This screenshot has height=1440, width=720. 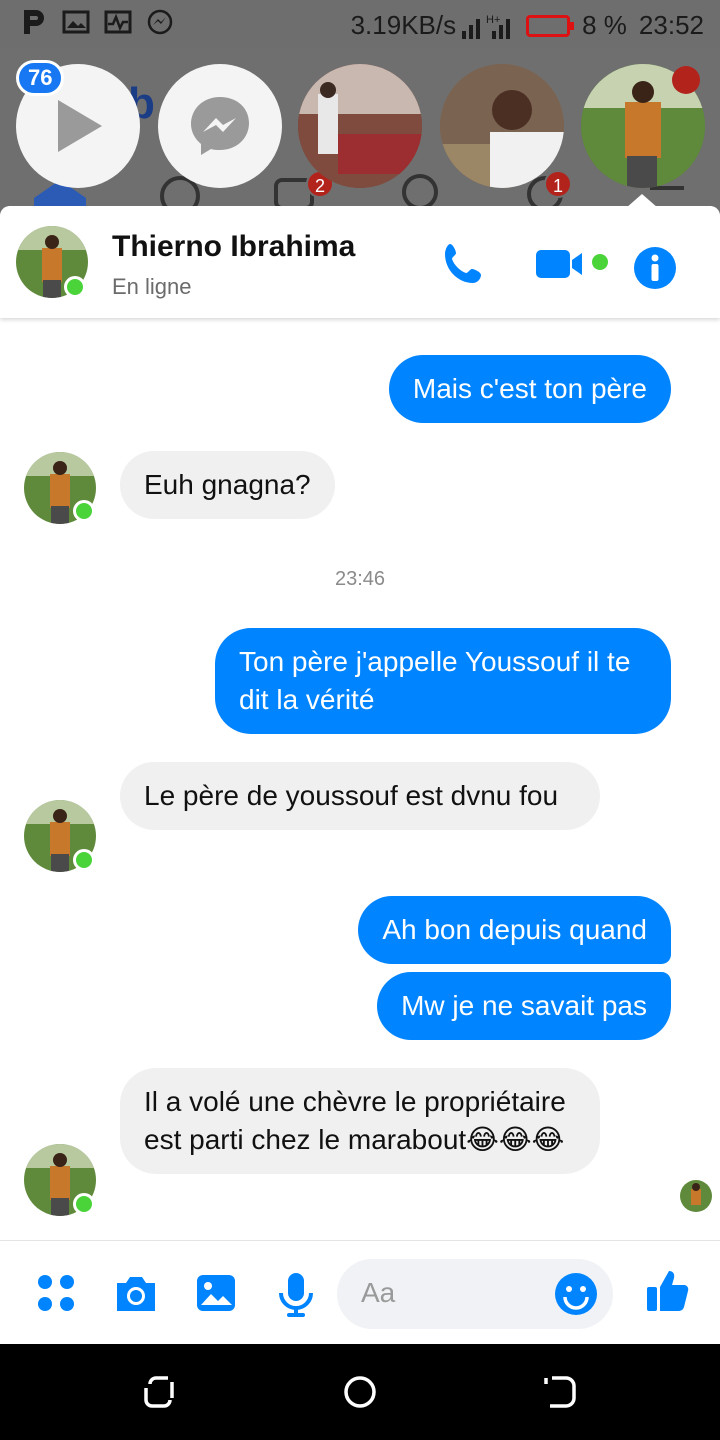 What do you see at coordinates (118, 22) in the screenshot?
I see `pulse-icon` at bounding box center [118, 22].